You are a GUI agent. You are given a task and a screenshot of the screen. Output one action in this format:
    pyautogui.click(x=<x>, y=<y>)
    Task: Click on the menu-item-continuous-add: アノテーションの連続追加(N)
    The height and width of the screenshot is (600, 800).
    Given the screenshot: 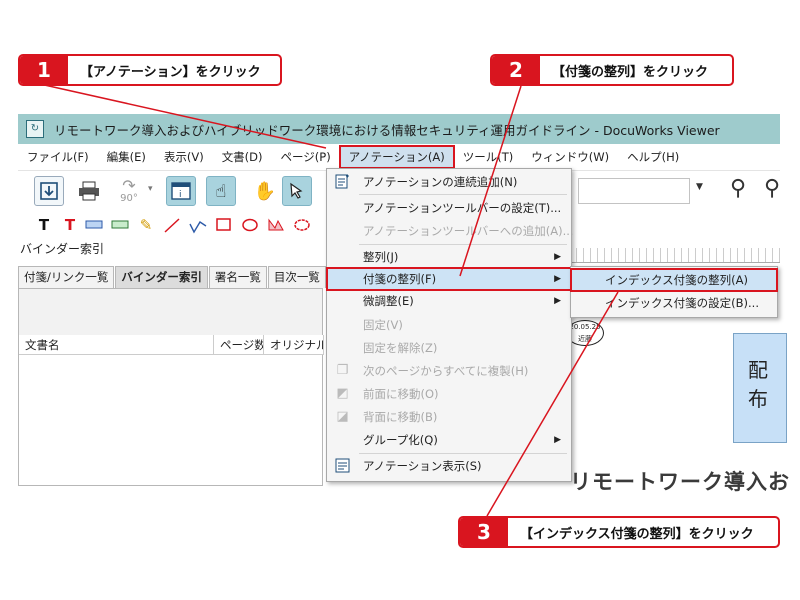 What is the action you would take?
    pyautogui.click(x=449, y=182)
    